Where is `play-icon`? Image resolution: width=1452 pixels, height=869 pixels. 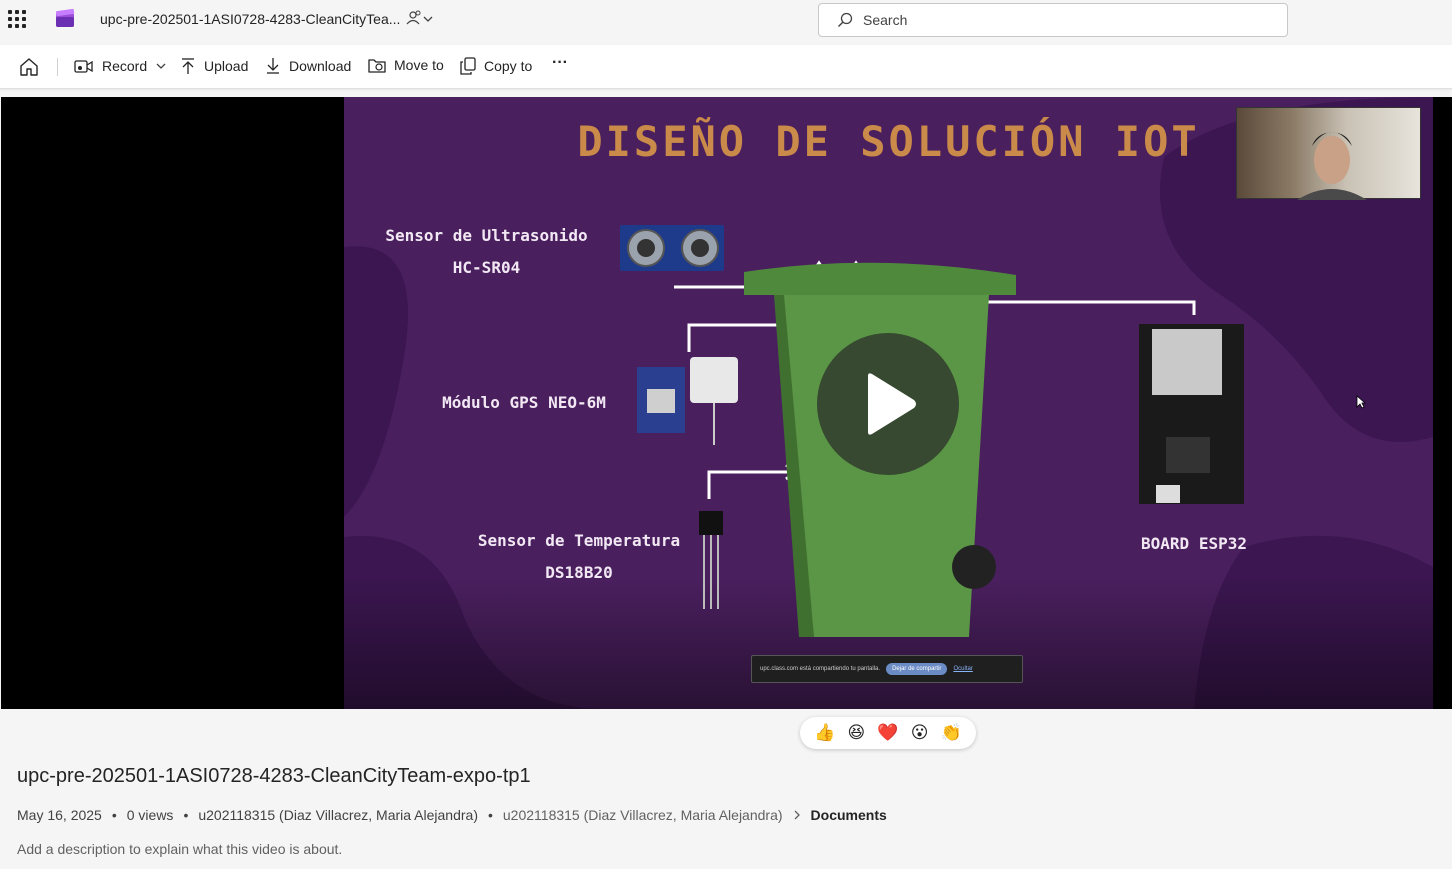 play-icon is located at coordinates (892, 404).